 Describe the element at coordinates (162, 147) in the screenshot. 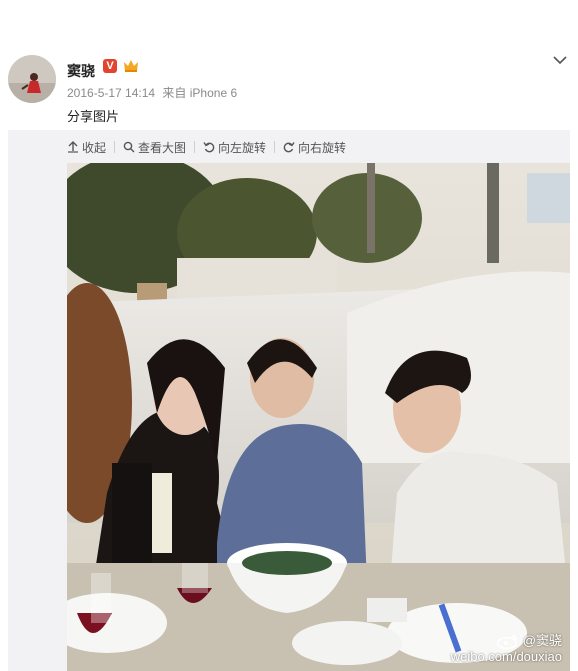

I see `view-large-label: 查看大图` at that location.